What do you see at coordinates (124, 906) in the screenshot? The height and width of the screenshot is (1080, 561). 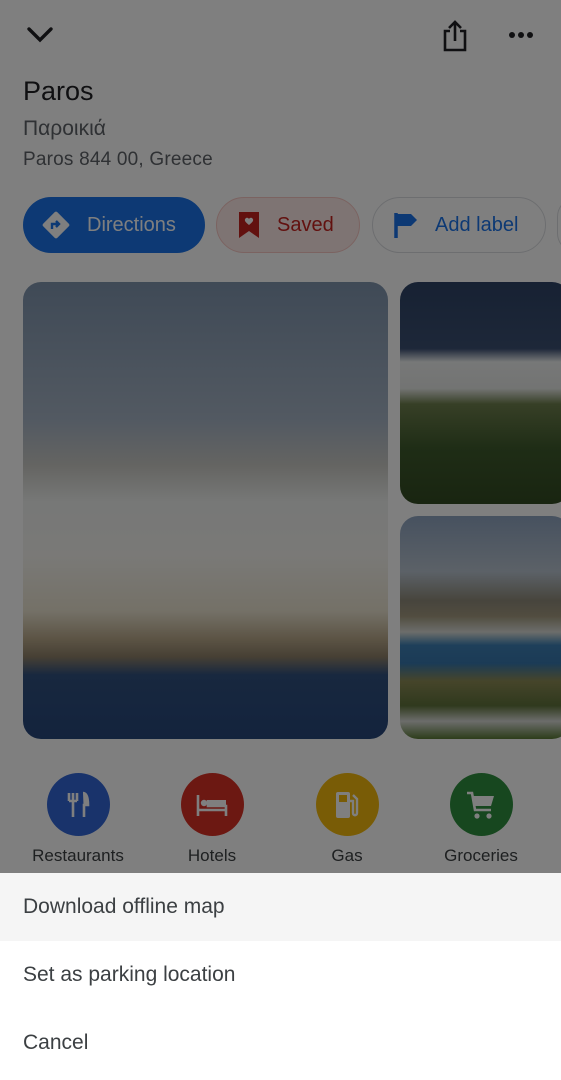 I see `option-label: Download offline map` at bounding box center [124, 906].